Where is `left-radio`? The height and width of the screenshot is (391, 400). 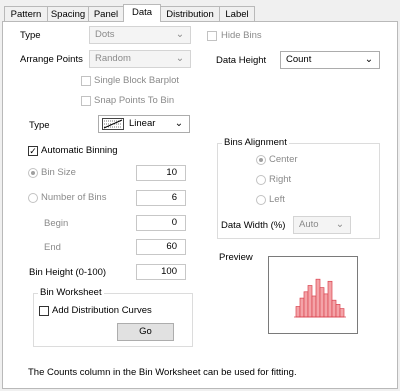 left-radio is located at coordinates (261, 200).